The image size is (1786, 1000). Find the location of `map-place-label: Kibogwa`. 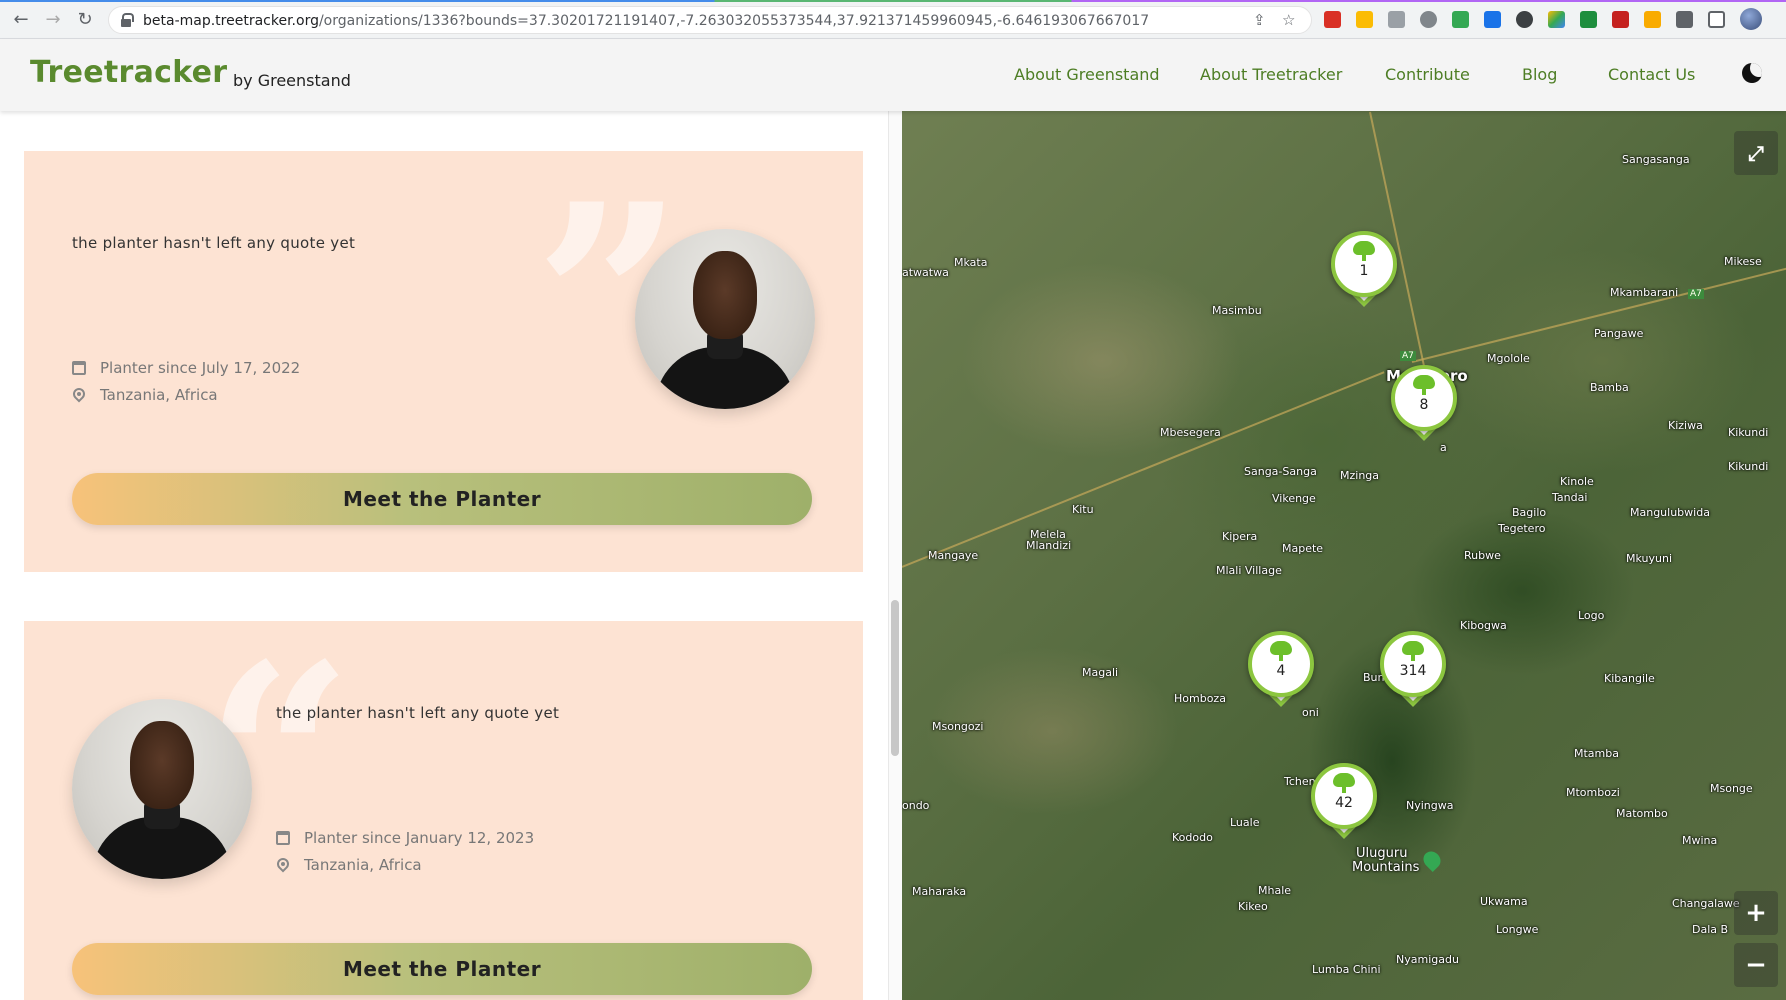

map-place-label: Kibogwa is located at coordinates (1483, 625).